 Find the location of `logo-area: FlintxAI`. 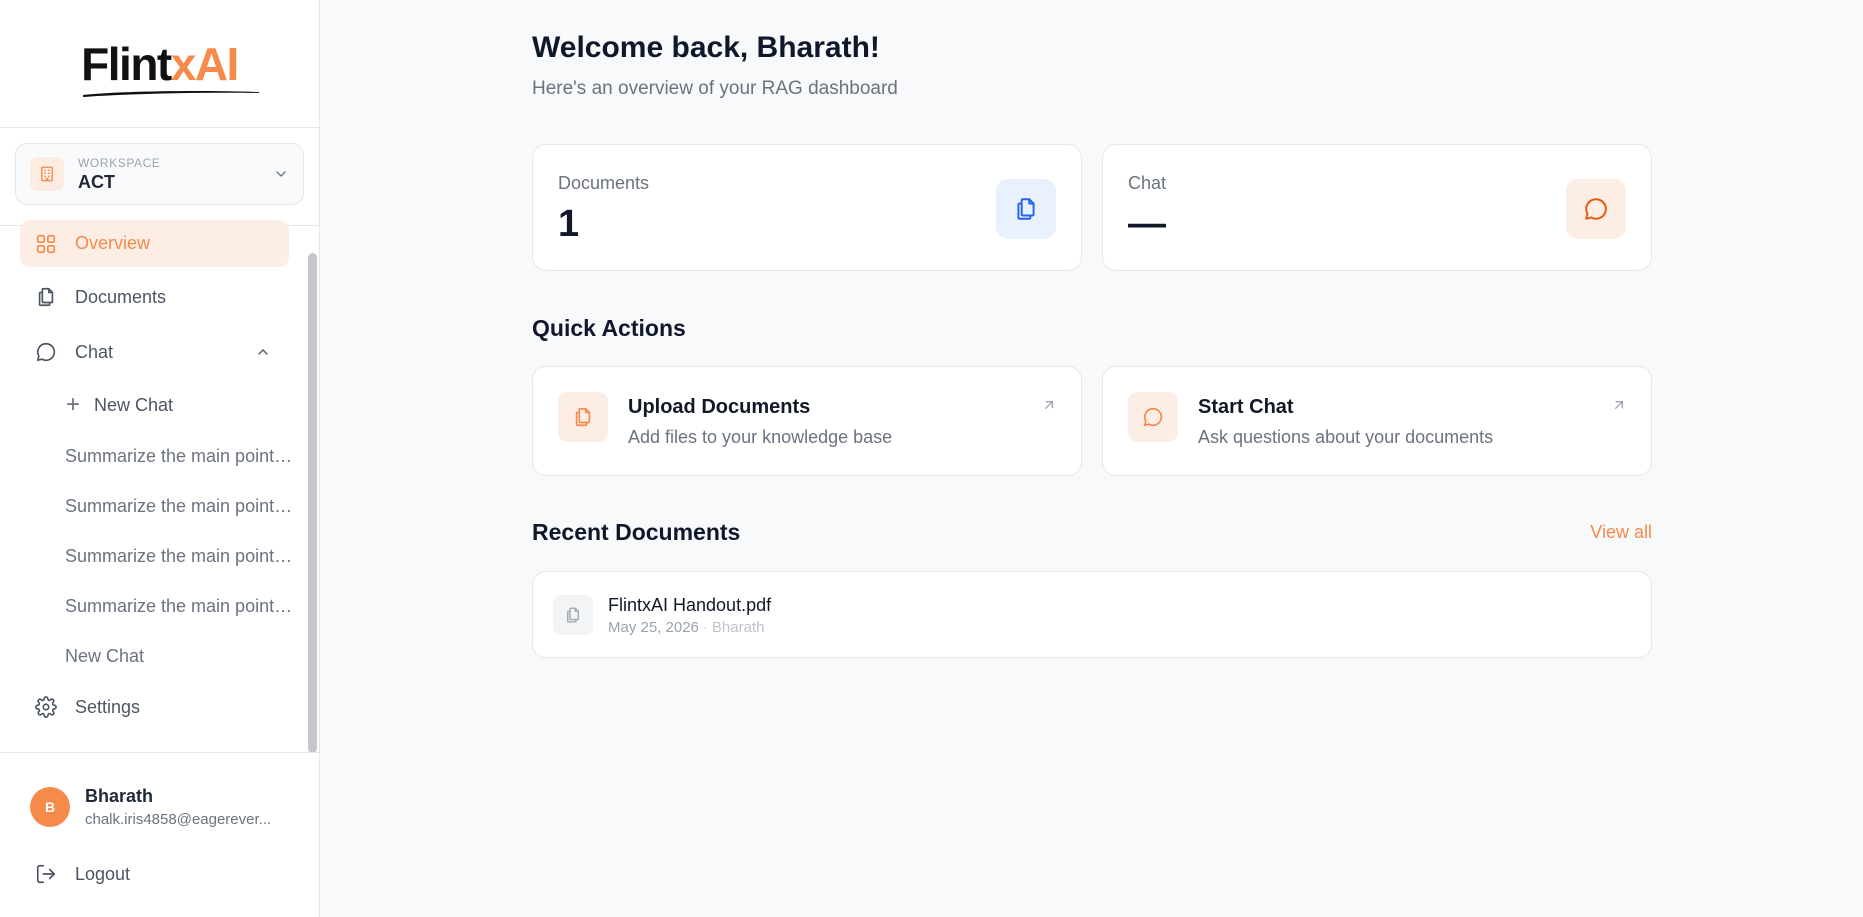

logo-area: FlintxAI is located at coordinates (159, 64).